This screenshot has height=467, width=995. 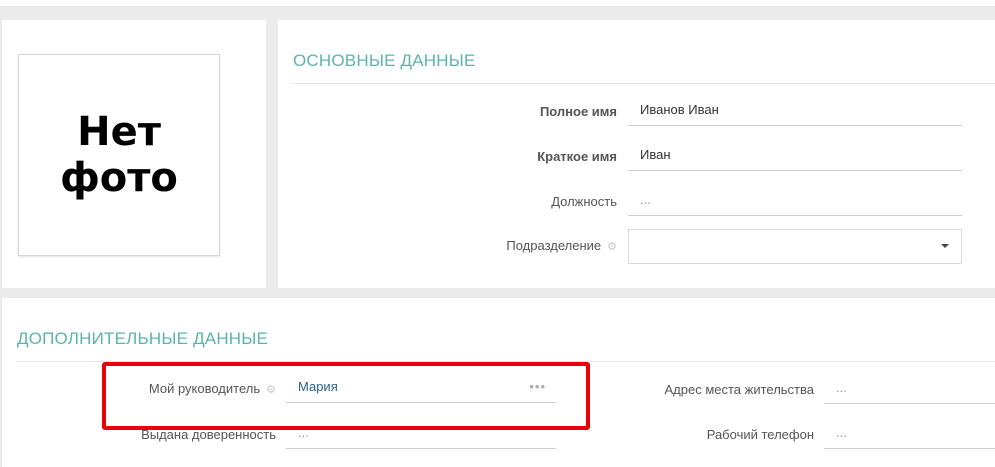 What do you see at coordinates (143, 338) in the screenshot?
I see `section-title-extra: ДОПОЛНИТЕЛЬНЫЕ ДАННЫЕ` at bounding box center [143, 338].